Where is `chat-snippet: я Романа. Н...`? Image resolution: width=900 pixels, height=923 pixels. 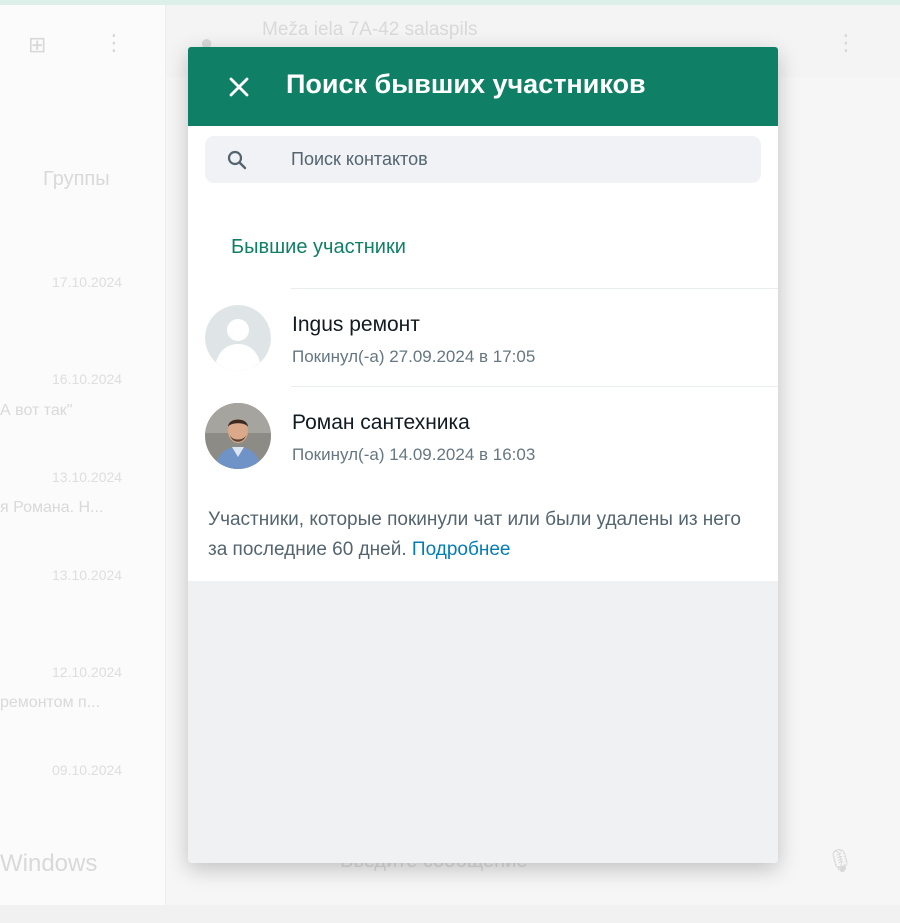 chat-snippet: я Романа. Н... is located at coordinates (52, 507).